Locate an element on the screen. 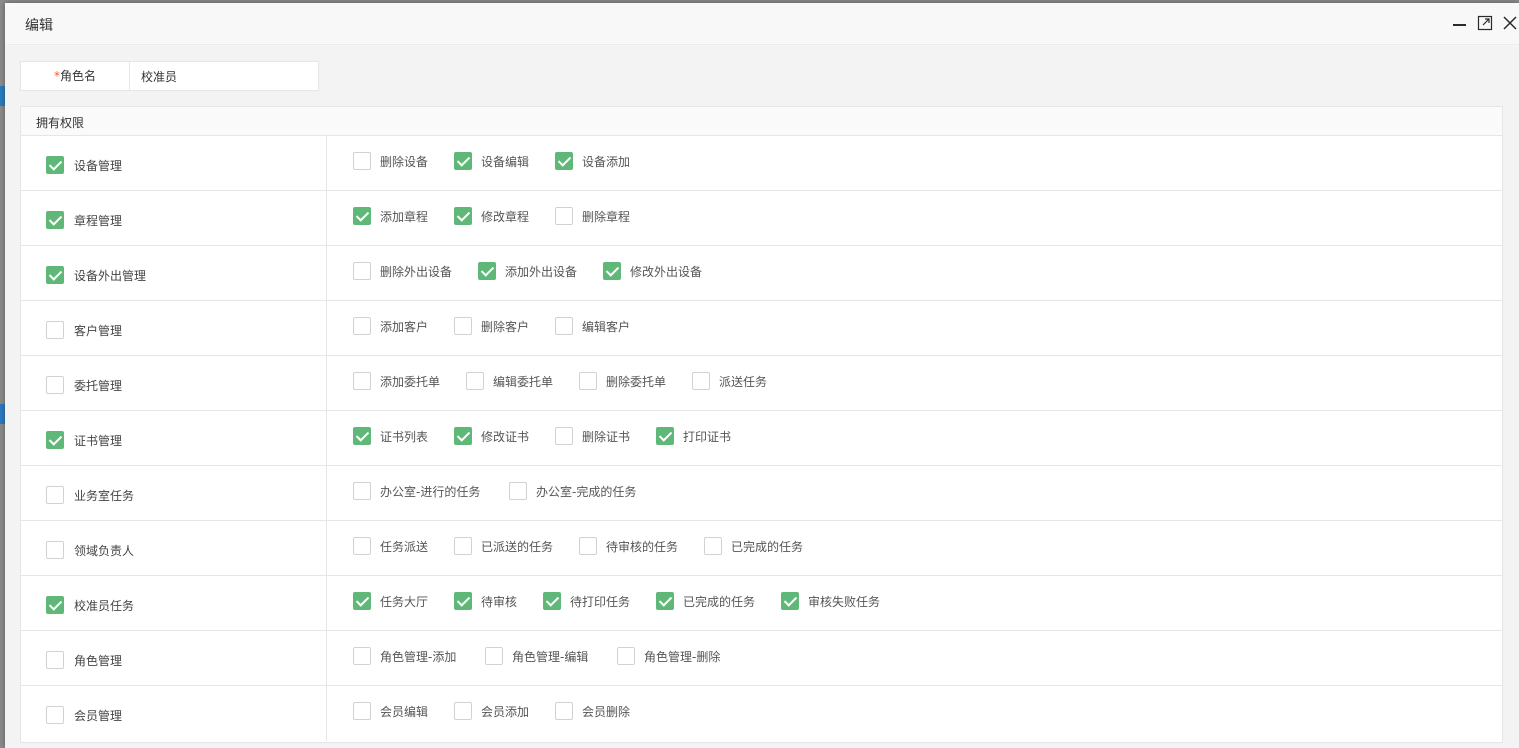 This screenshot has height=748, width=1519. group-label: 校准员任务 is located at coordinates (104, 606).